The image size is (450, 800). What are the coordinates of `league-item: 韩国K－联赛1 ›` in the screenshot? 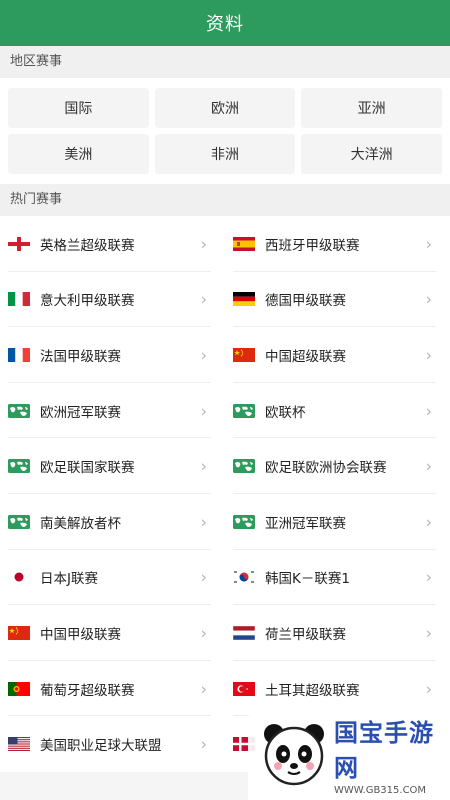 It's located at (337, 578).